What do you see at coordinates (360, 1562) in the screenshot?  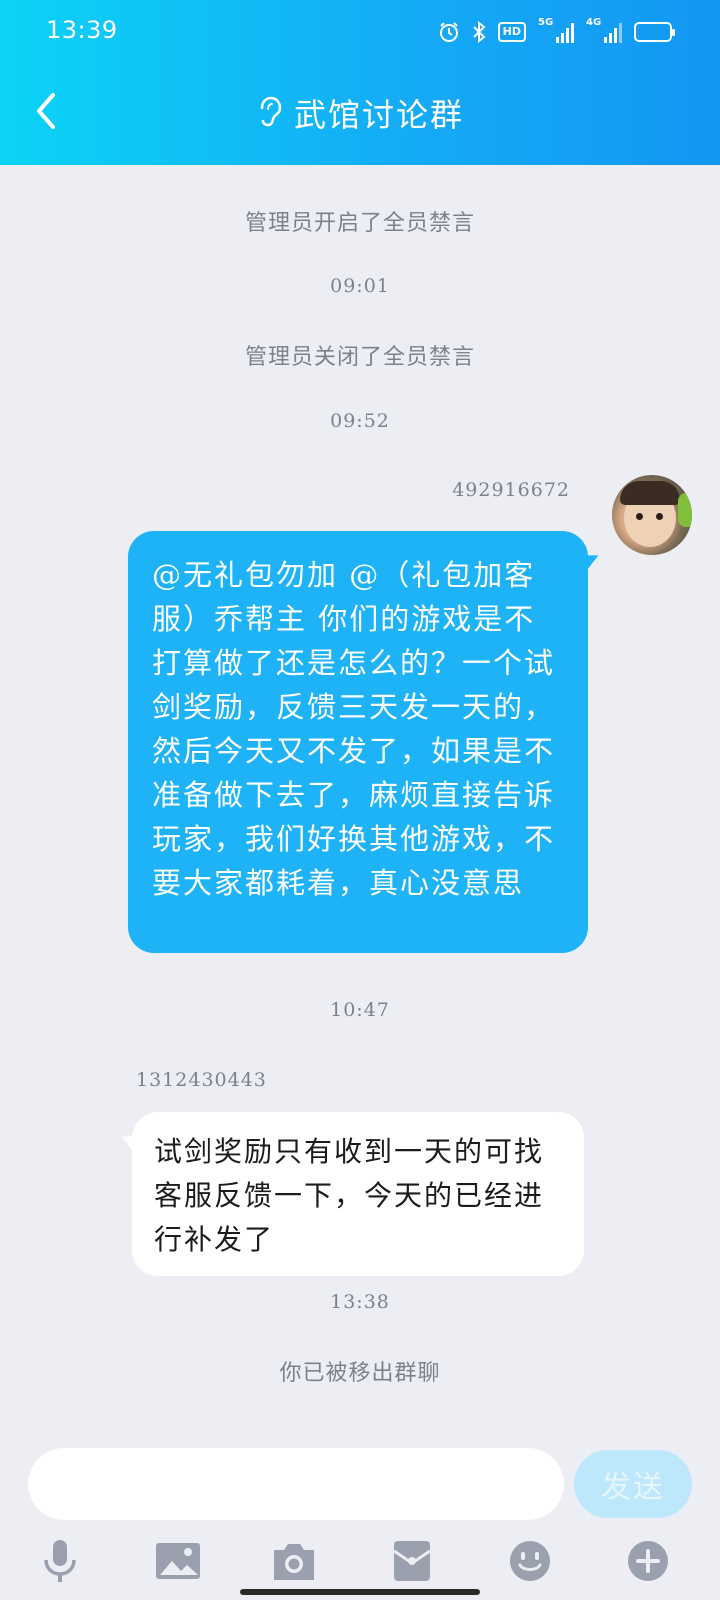 I see `composer-toolbar` at bounding box center [360, 1562].